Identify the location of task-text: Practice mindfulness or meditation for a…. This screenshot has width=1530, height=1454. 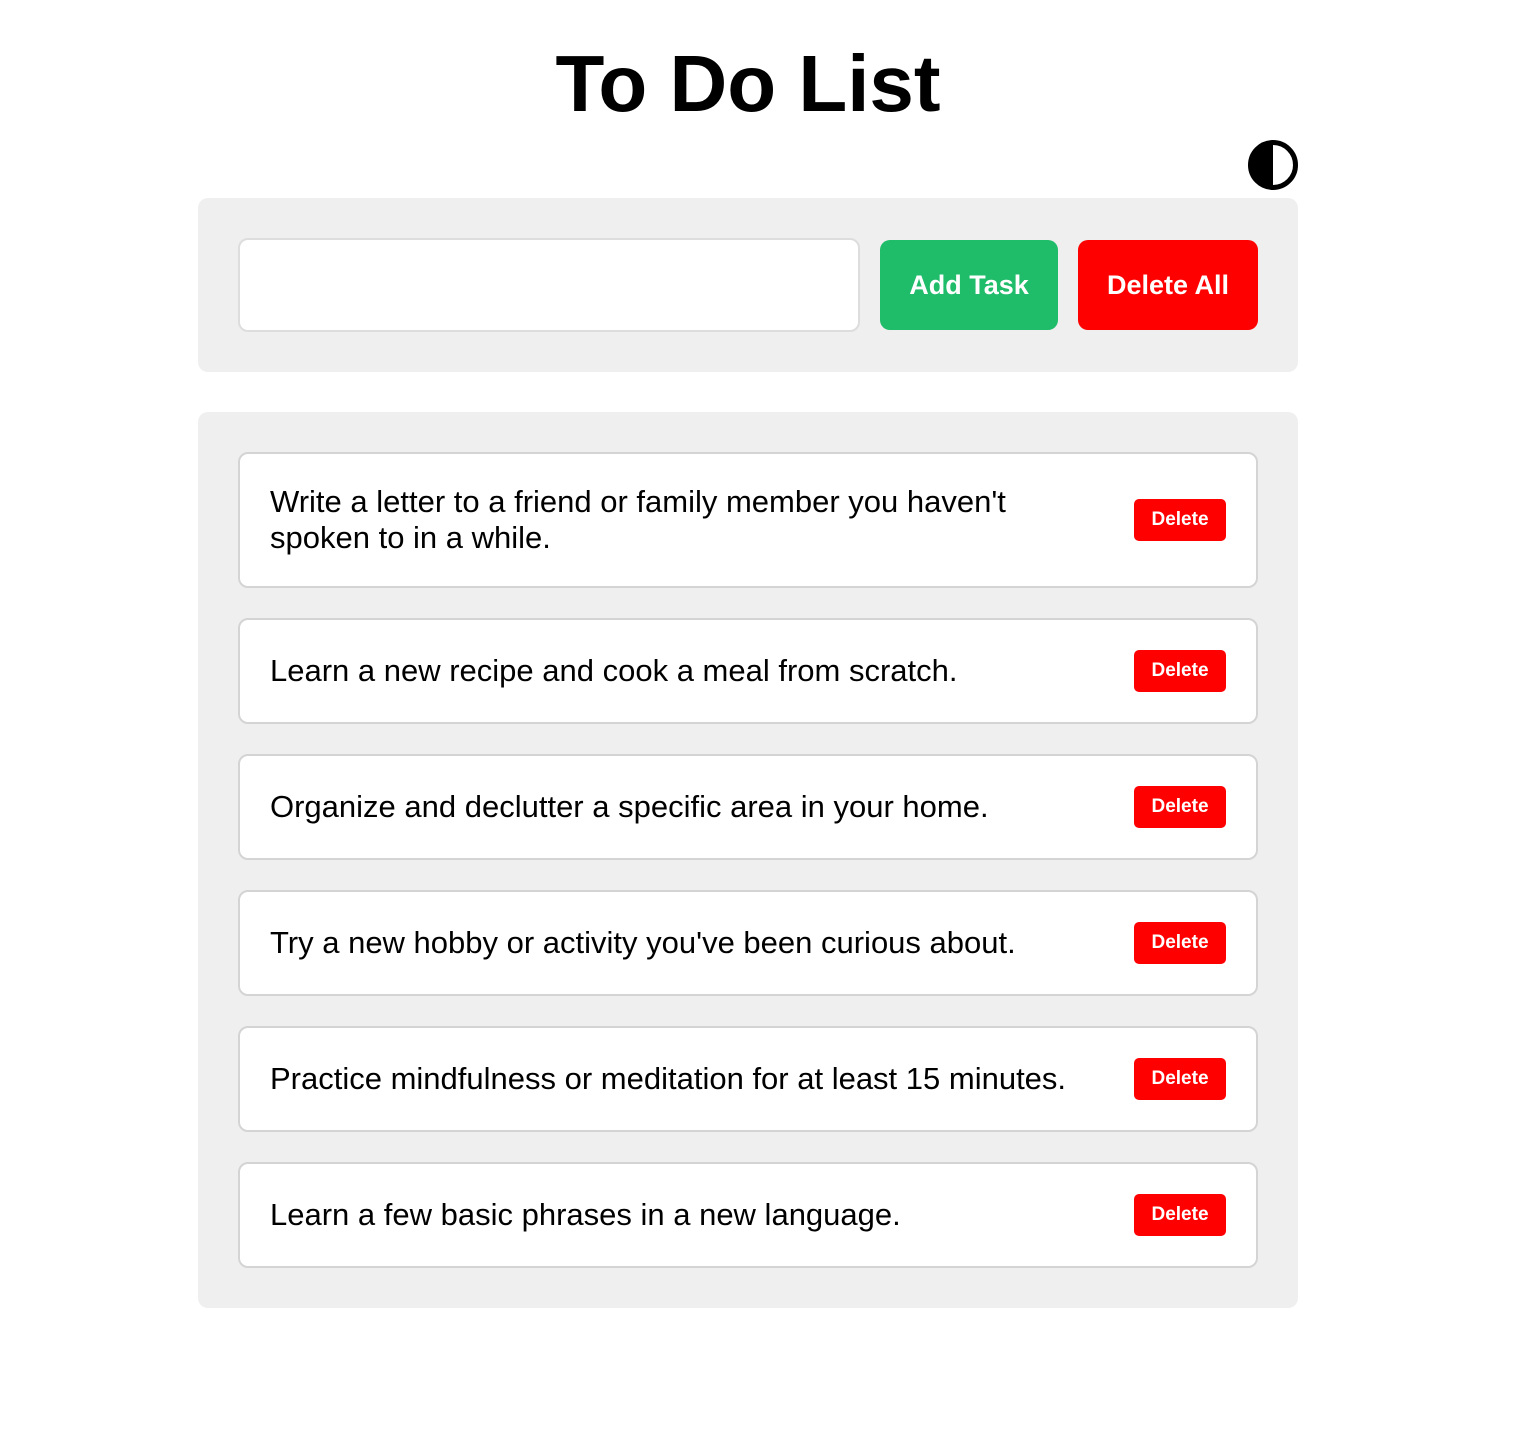
(668, 1078).